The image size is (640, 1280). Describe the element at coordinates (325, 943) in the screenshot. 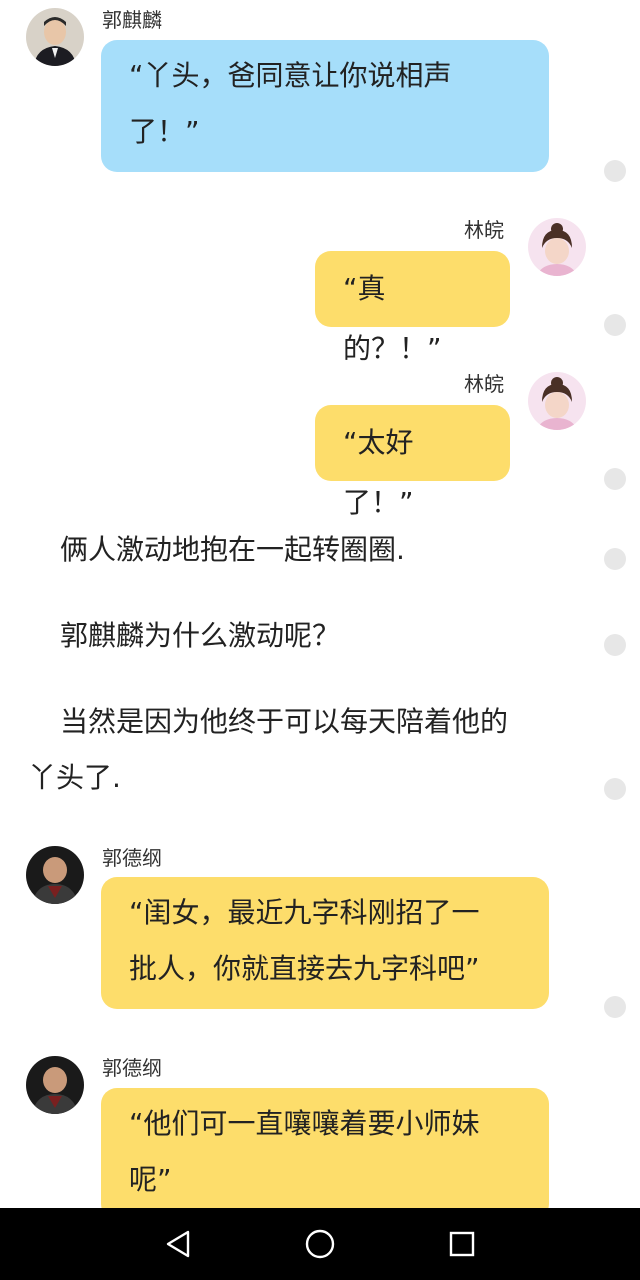

I see `message-bubble: “闺女，最近九字科刚招了一 批人，你就直接去九字科吧”` at that location.